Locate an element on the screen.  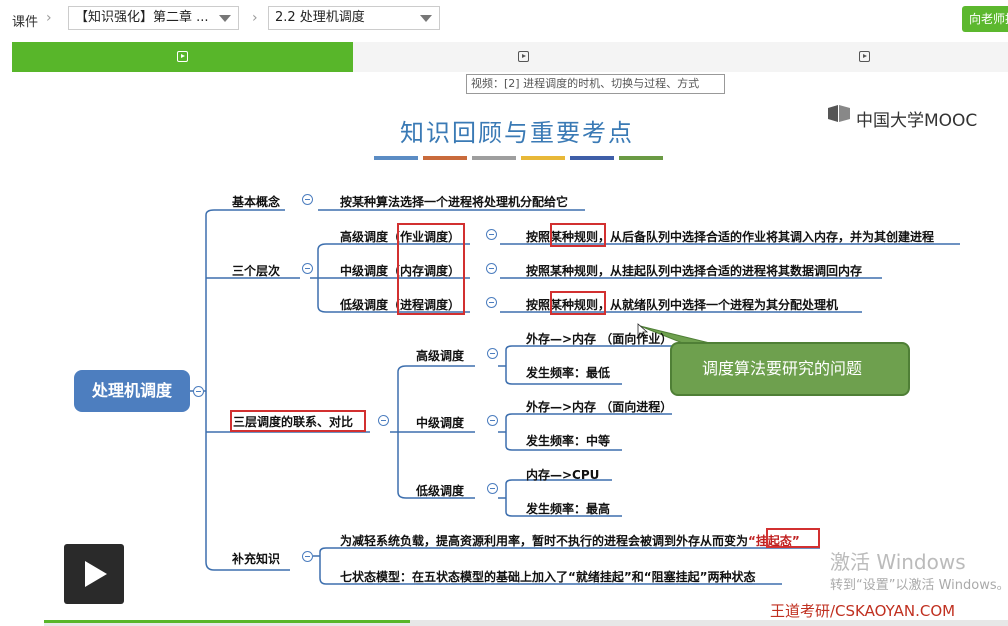
node-level-mid-desc: 按照某种规则，从挂起队列中选择合适的进程将其数据调回内存 is located at coordinates (694, 271).